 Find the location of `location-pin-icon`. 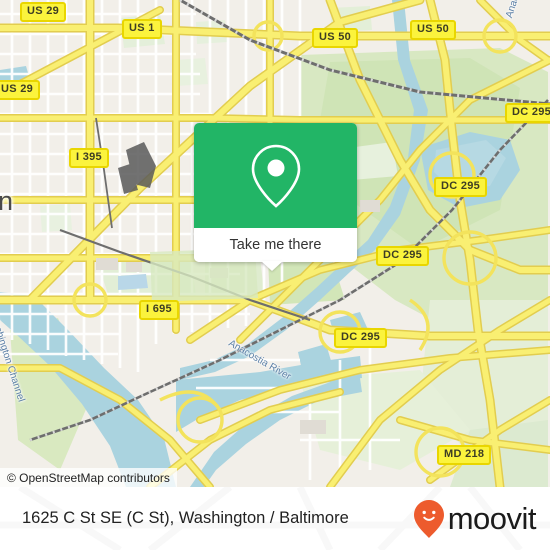

location-pin-icon is located at coordinates (275, 176).